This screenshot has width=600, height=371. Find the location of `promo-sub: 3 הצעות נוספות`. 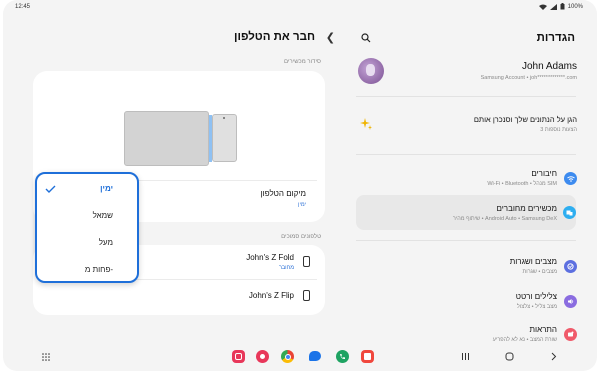

promo-sub: 3 הצעות נוספות is located at coordinates (558, 130).